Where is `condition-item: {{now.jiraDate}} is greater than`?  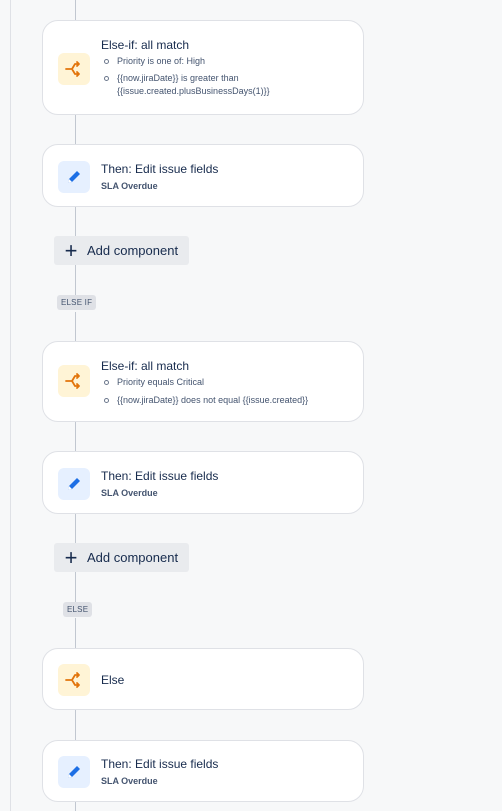
condition-item: {{now.jiraDate}} is greater than is located at coordinates (186, 78).